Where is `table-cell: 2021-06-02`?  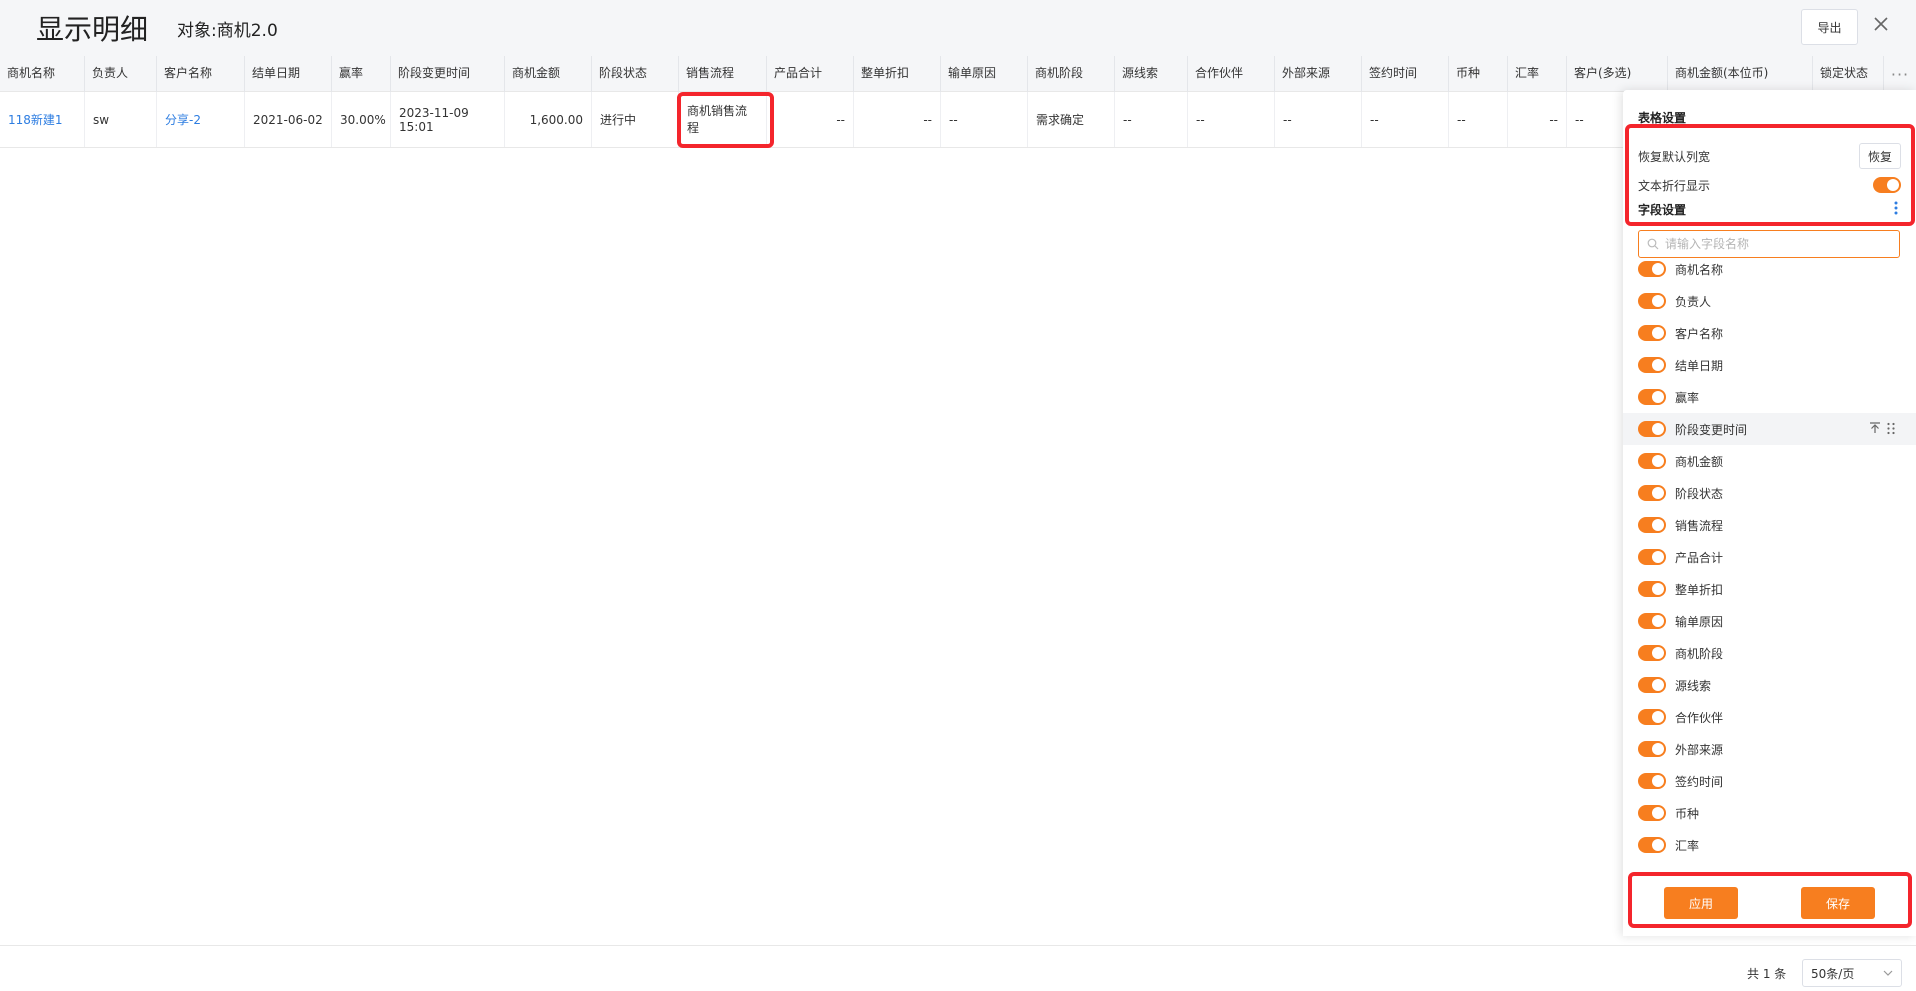 table-cell: 2021-06-02 is located at coordinates (288, 119).